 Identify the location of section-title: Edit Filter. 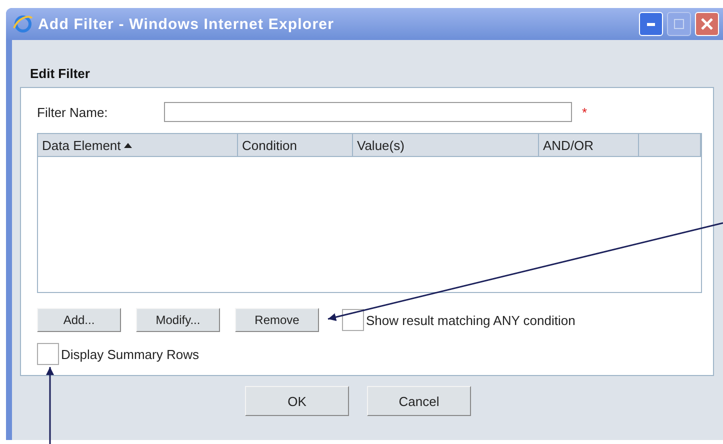
(60, 73).